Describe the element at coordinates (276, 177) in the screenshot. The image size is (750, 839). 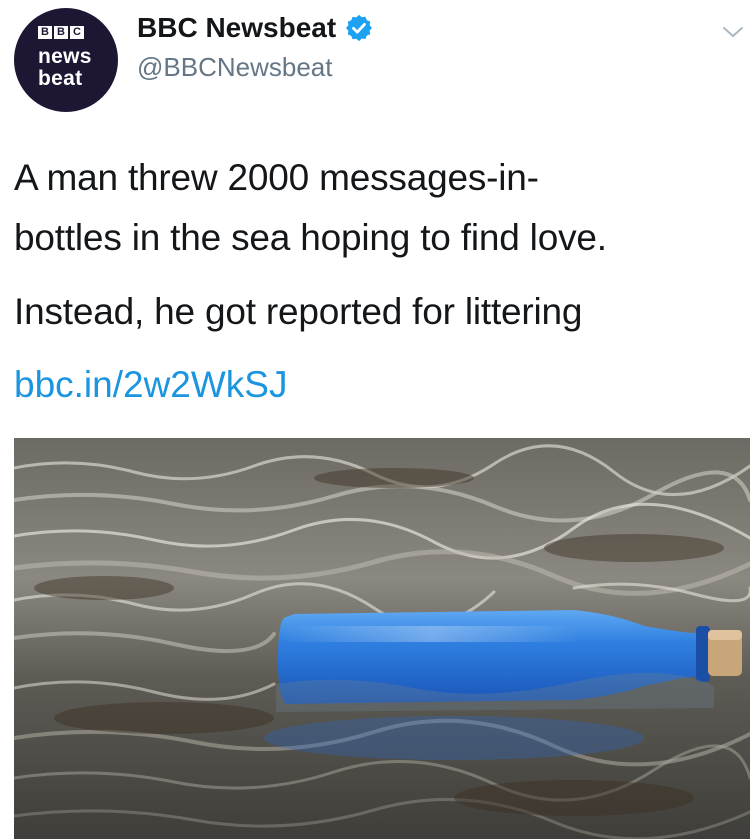
I see `tweet-text-line: A man threw 2000 messages-in-` at that location.